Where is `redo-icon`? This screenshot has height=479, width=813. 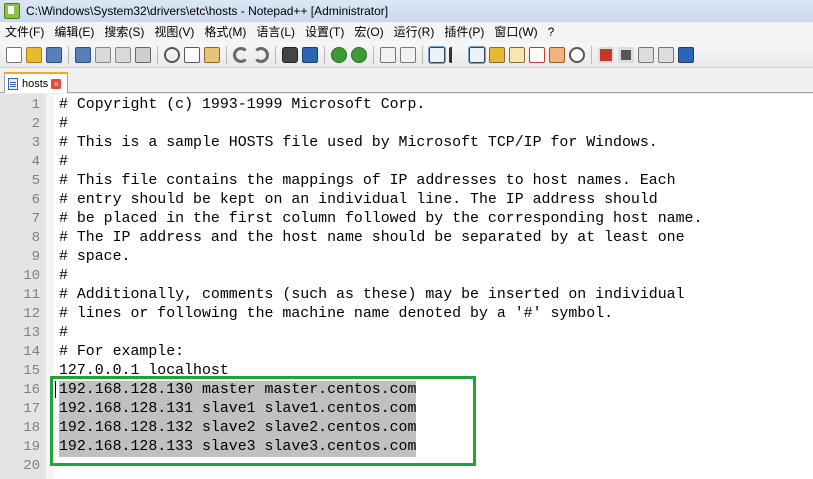
redo-icon is located at coordinates (261, 54).